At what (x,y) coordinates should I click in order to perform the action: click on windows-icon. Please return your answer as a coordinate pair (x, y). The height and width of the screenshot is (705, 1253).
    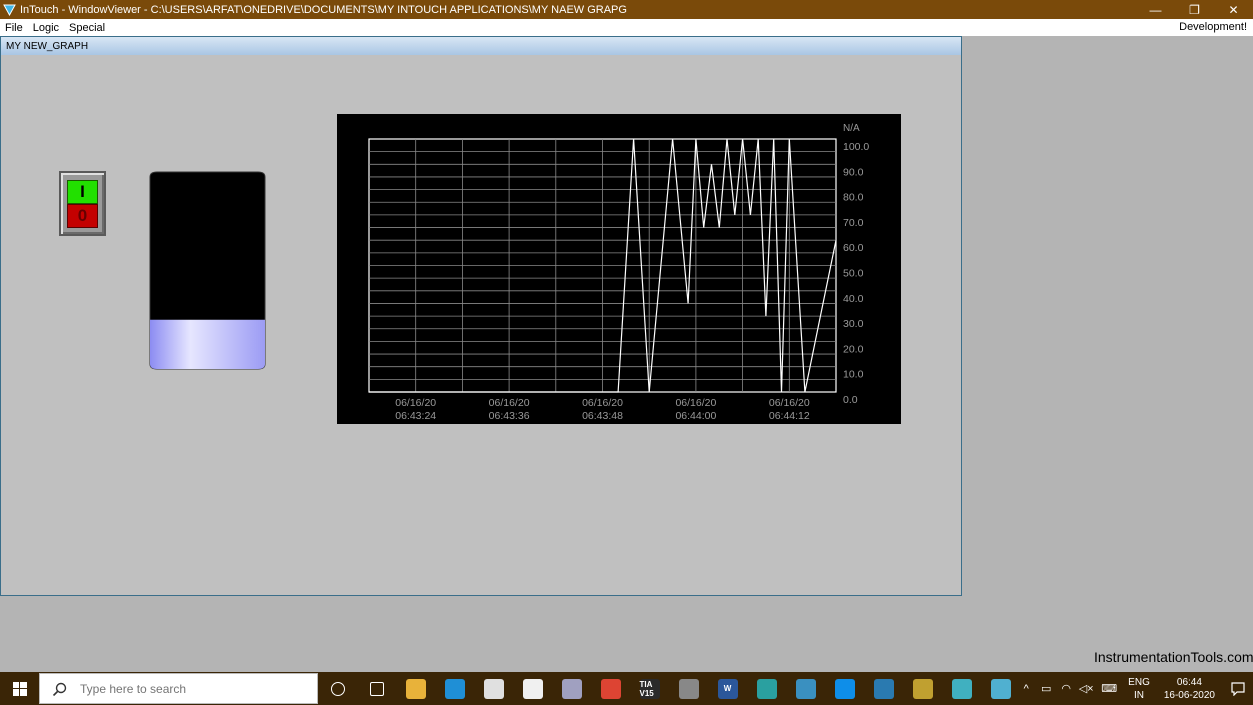
    Looking at the image, I should click on (19, 688).